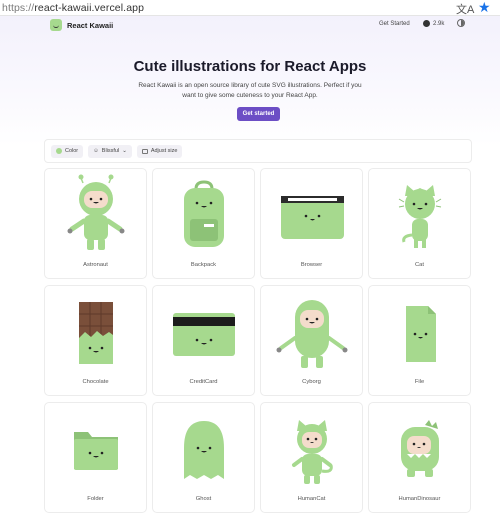  I want to click on github-link: 2.9k, so click(433, 23).